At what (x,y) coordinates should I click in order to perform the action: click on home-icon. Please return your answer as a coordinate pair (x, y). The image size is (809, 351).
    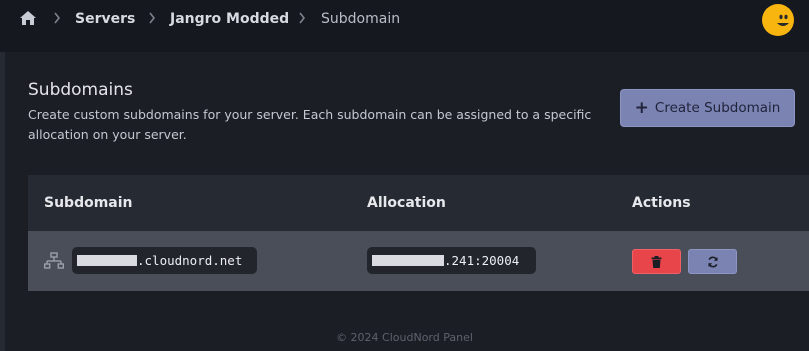
    Looking at the image, I should click on (28, 18).